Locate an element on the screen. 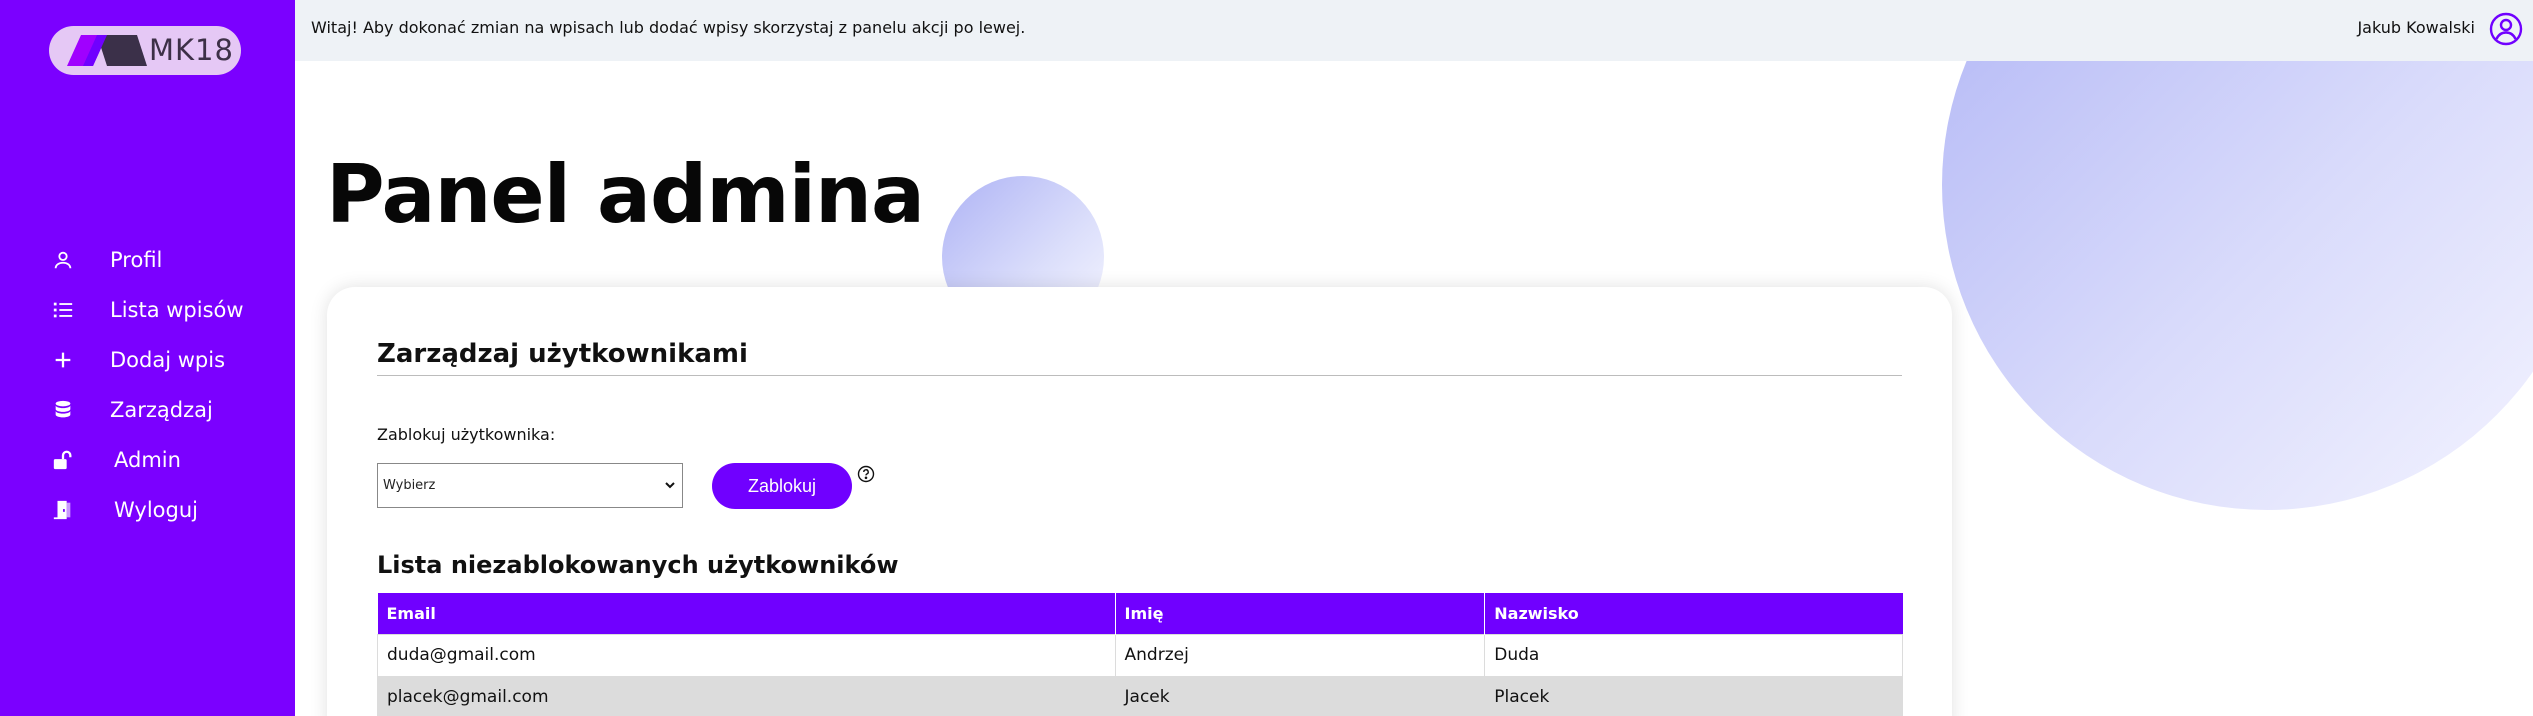  card-title: Zarządzaj użytkownikami is located at coordinates (562, 354).